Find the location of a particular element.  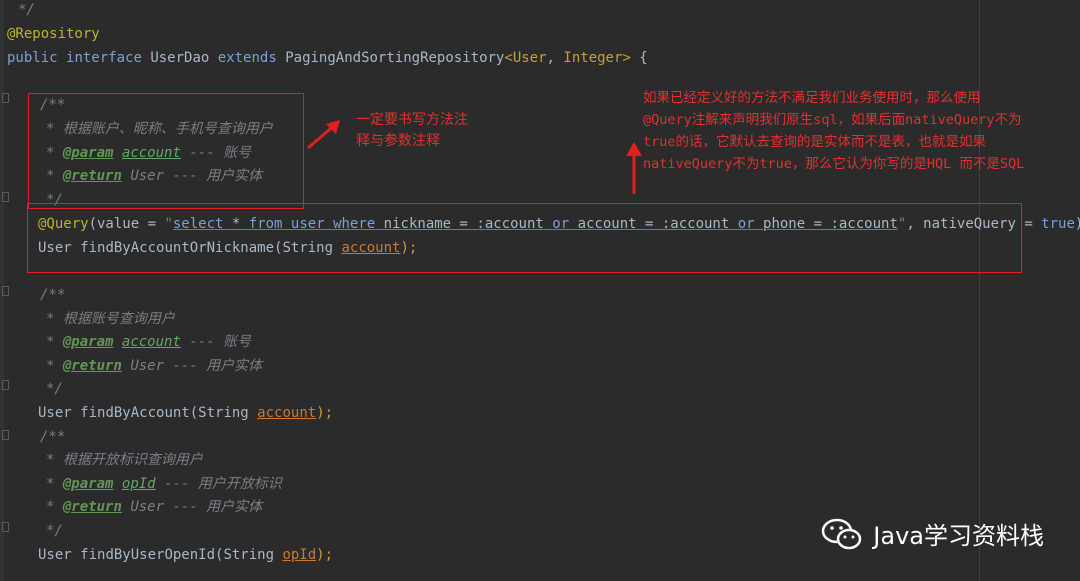

open-brace: { is located at coordinates (643, 58).